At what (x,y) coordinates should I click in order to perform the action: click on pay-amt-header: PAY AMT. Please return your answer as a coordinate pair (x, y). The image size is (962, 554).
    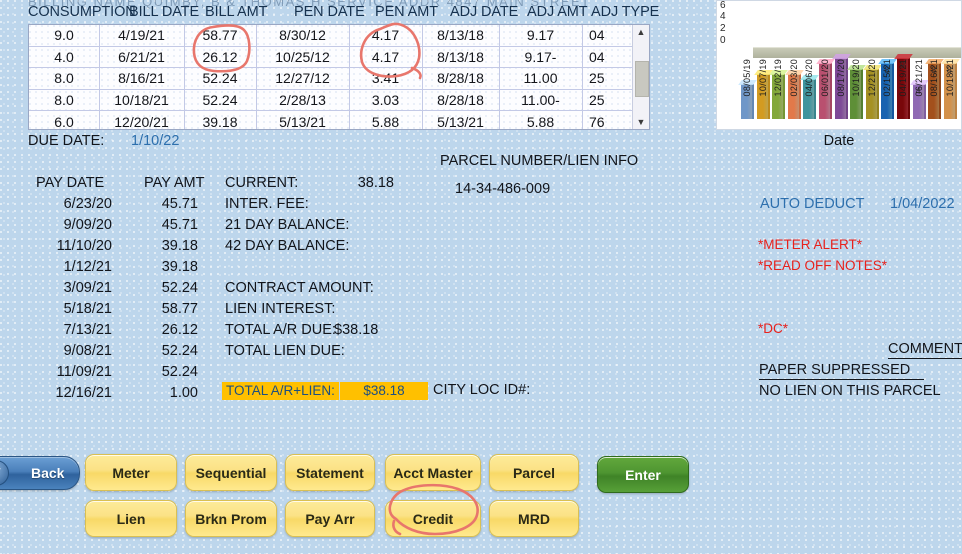
    Looking at the image, I should click on (174, 183).